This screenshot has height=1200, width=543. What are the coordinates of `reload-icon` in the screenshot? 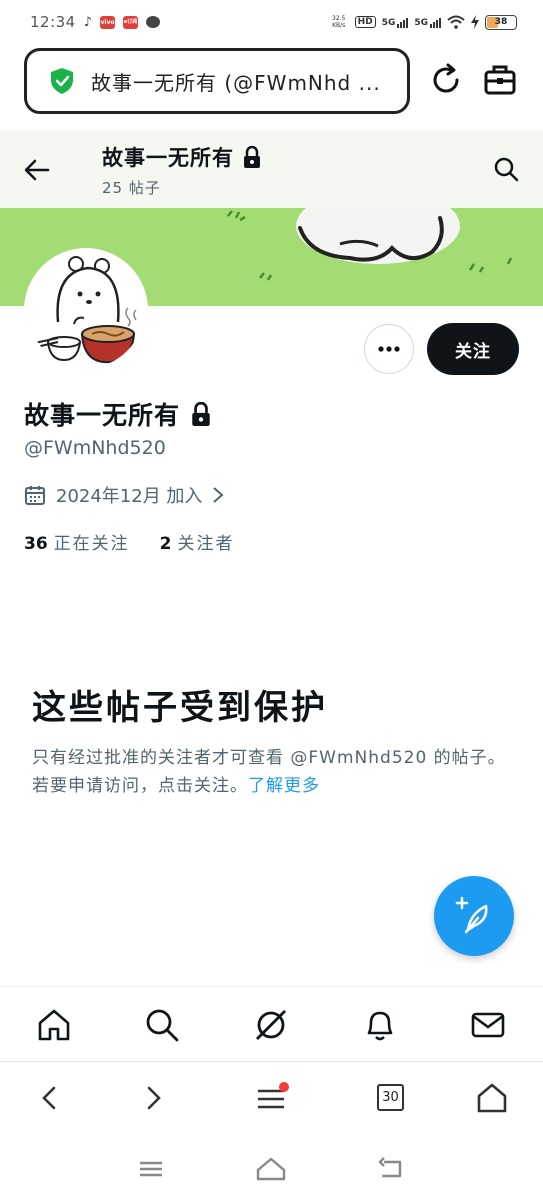 It's located at (446, 80).